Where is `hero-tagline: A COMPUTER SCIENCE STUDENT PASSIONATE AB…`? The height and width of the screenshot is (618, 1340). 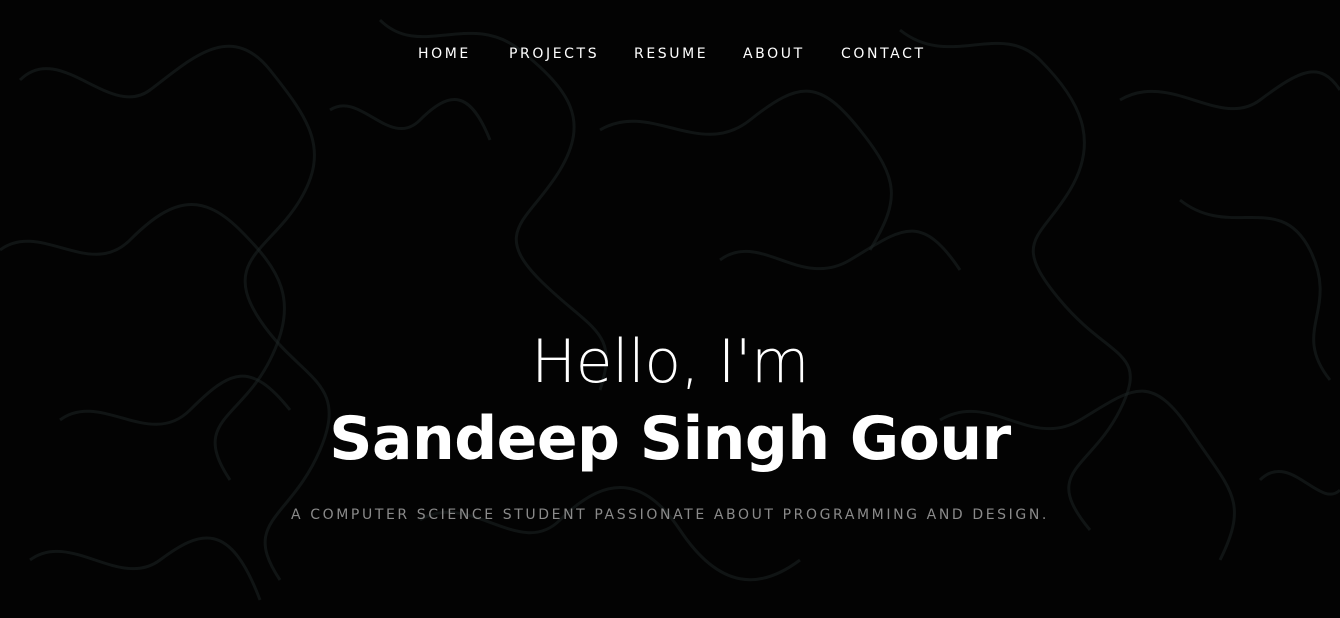 hero-tagline: A COMPUTER SCIENCE STUDENT PASSIONATE AB… is located at coordinates (670, 515).